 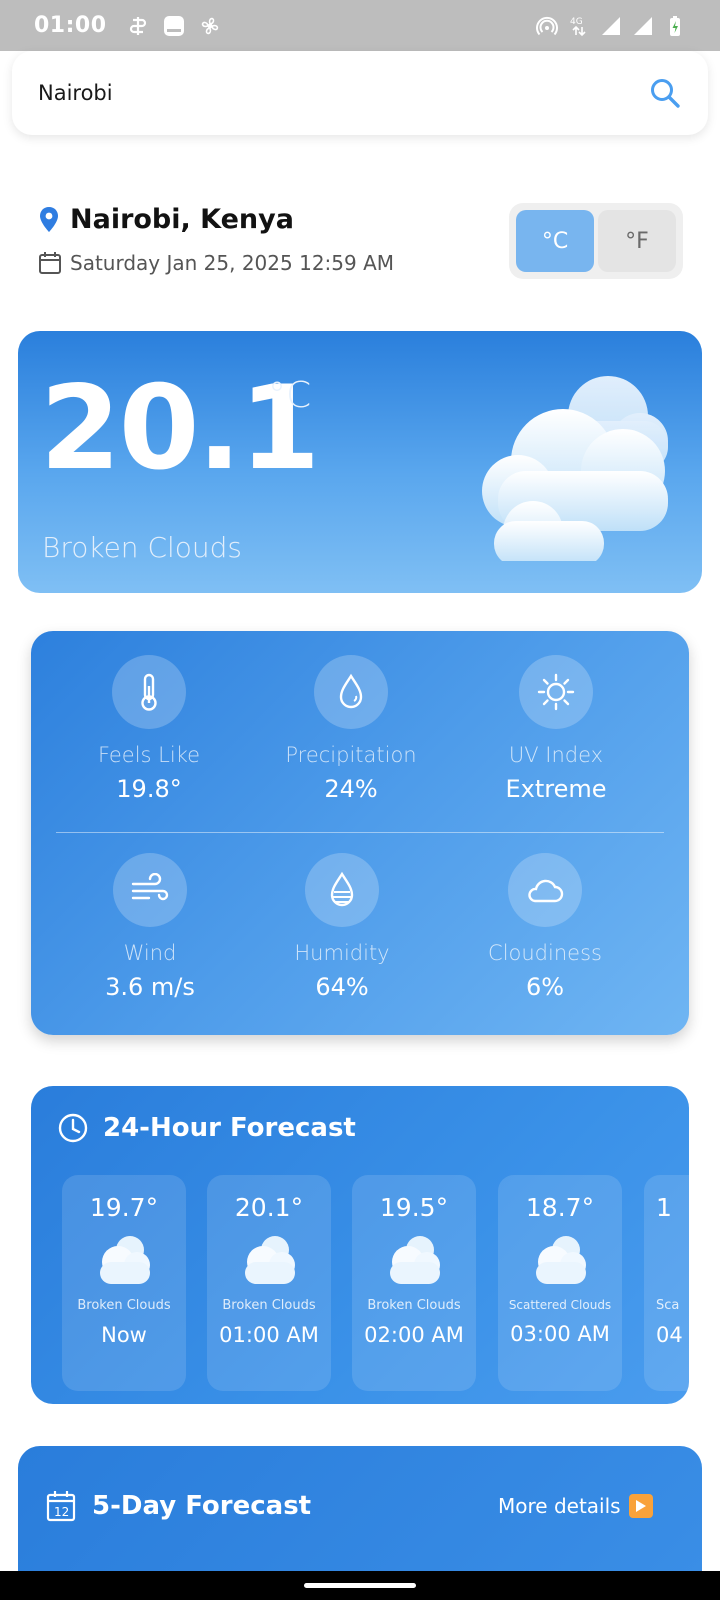 What do you see at coordinates (142, 547) in the screenshot?
I see `current-condition: Broken Clouds` at bounding box center [142, 547].